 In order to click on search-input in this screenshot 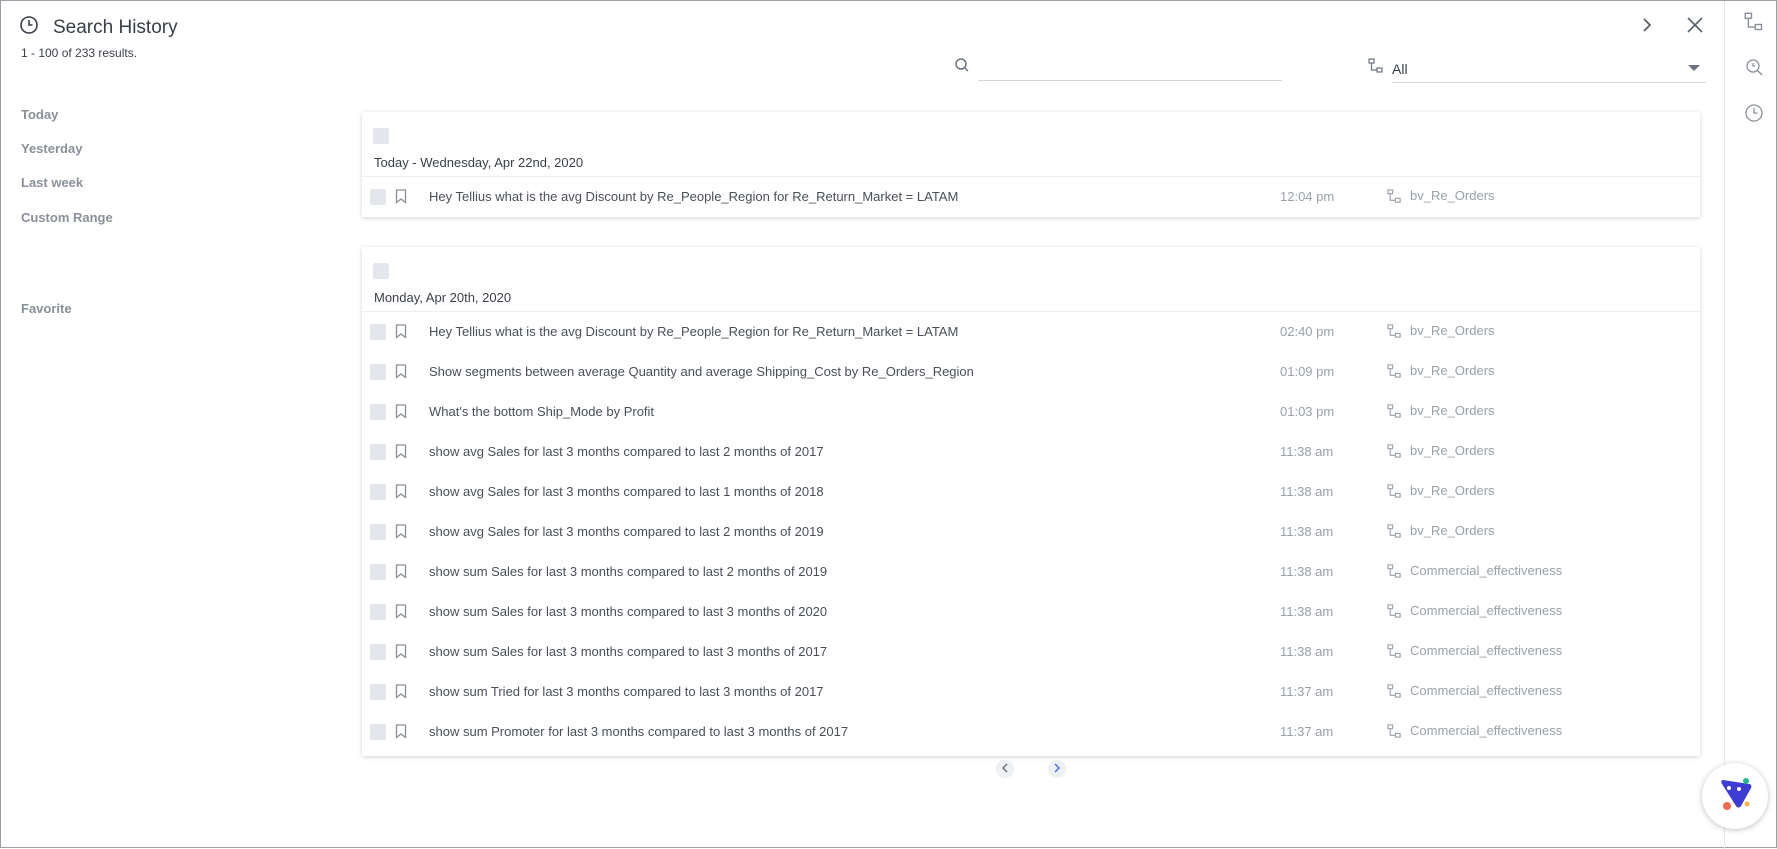, I will do `click(1130, 68)`.